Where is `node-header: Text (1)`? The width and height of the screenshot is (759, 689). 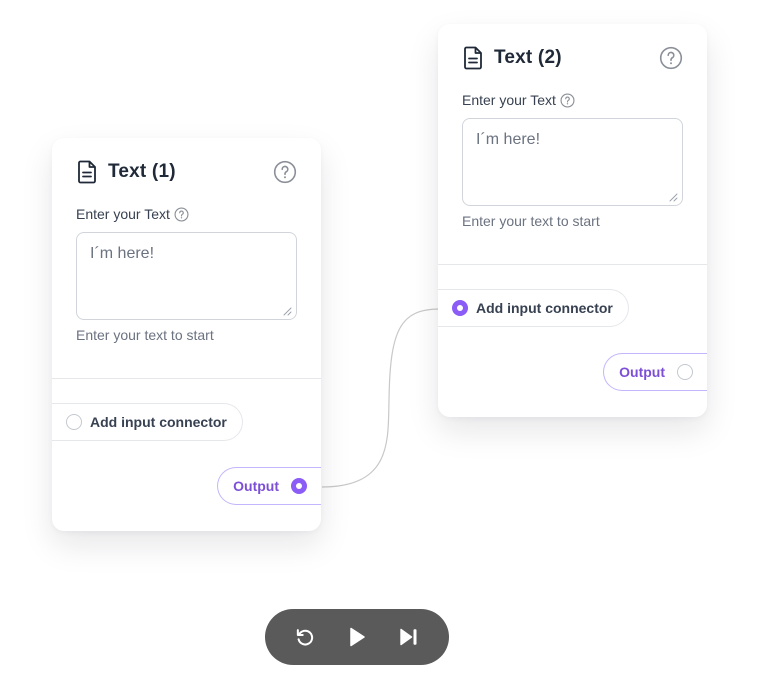
node-header: Text (1) is located at coordinates (186, 172).